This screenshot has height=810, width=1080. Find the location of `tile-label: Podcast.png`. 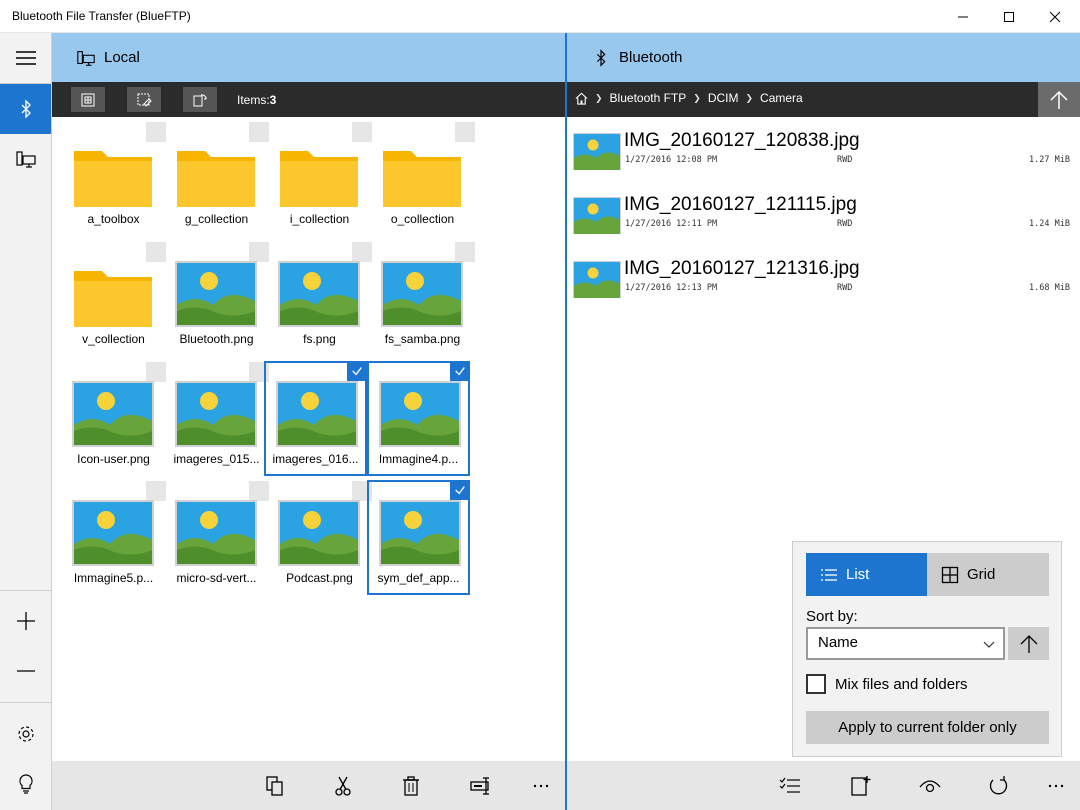

tile-label: Podcast.png is located at coordinates (319, 578).